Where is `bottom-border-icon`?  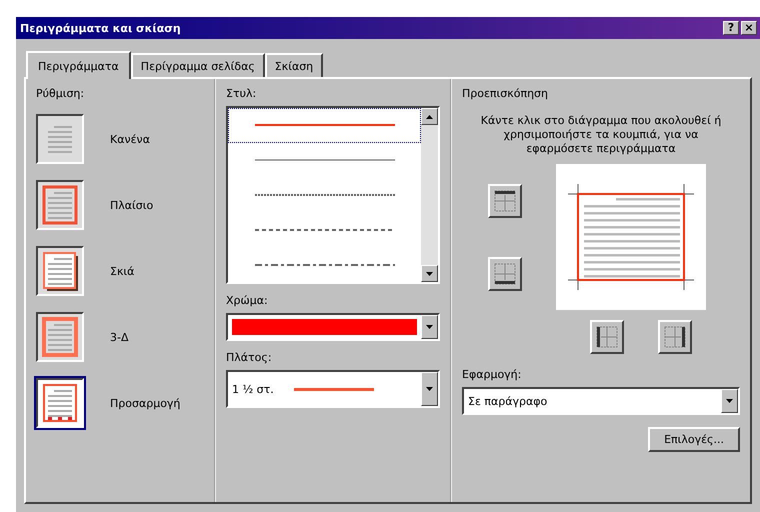
bottom-border-icon is located at coordinates (505, 273).